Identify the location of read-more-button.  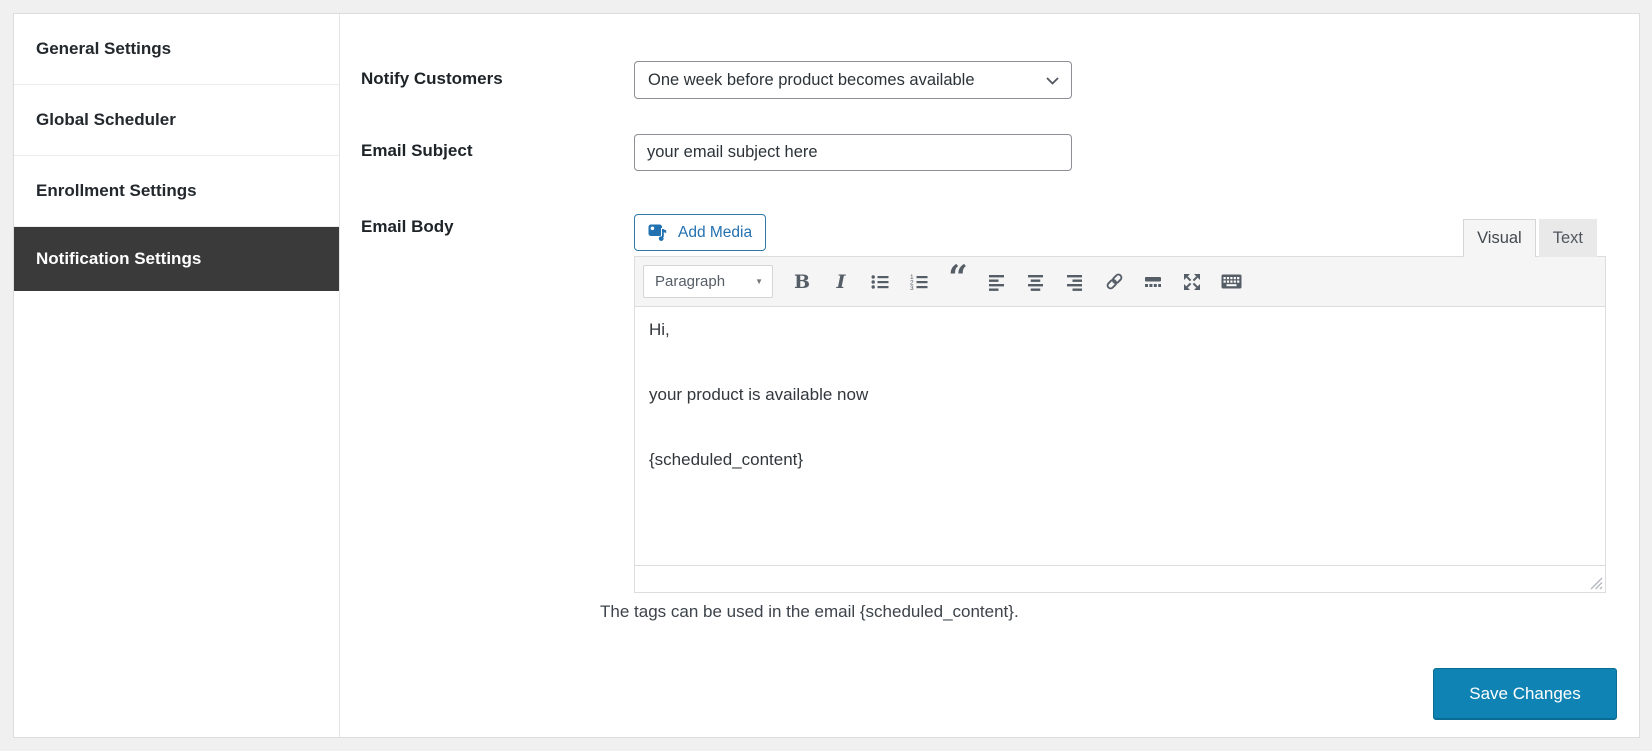
(1153, 282).